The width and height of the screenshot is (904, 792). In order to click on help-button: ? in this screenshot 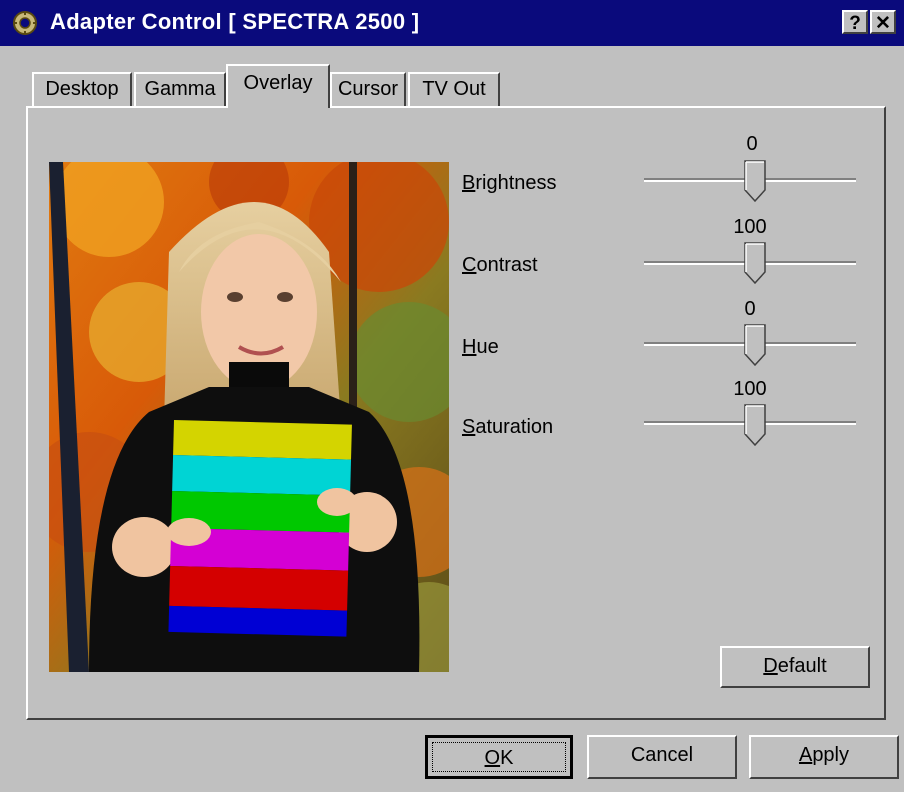, I will do `click(855, 22)`.